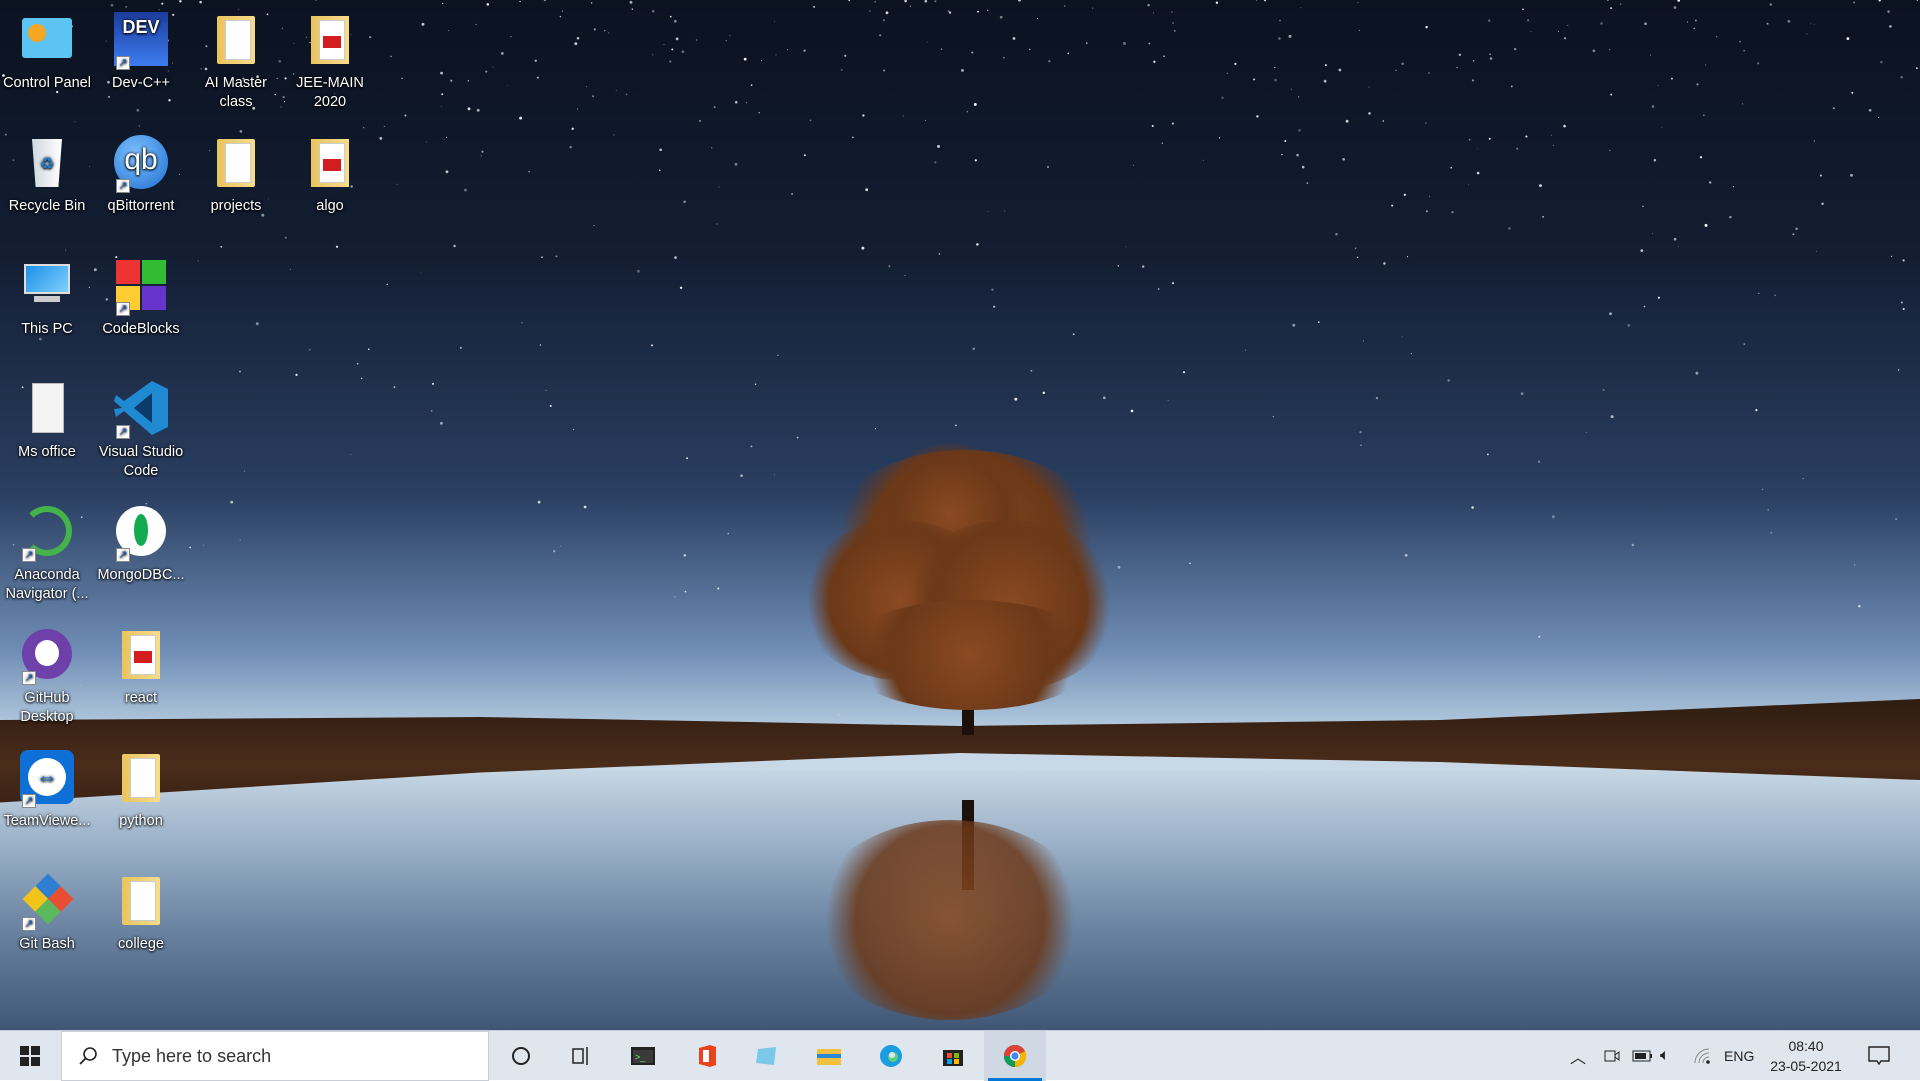  What do you see at coordinates (30, 1056) in the screenshot?
I see `start-button` at bounding box center [30, 1056].